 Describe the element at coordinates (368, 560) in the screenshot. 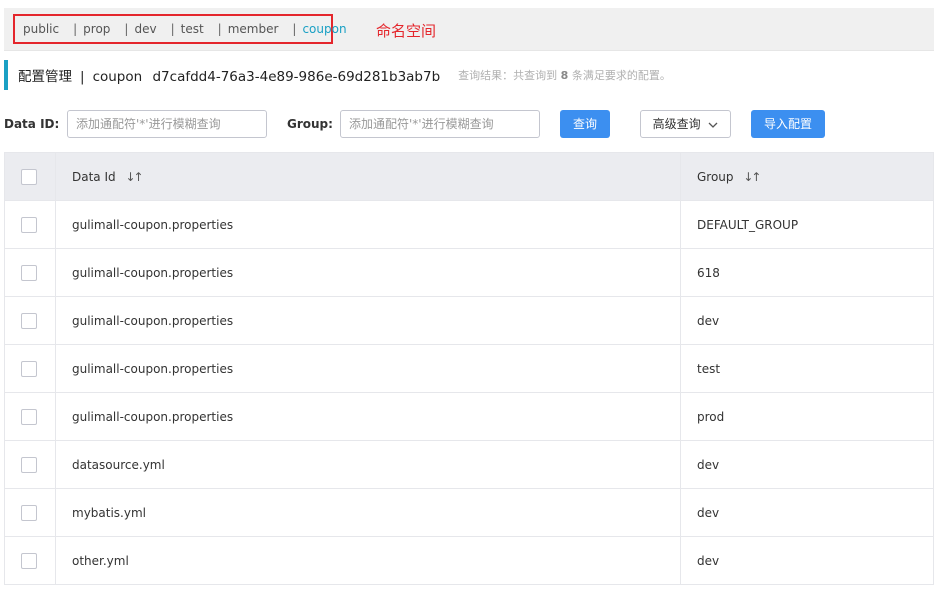

I see `data-id-cell: other.yml` at that location.